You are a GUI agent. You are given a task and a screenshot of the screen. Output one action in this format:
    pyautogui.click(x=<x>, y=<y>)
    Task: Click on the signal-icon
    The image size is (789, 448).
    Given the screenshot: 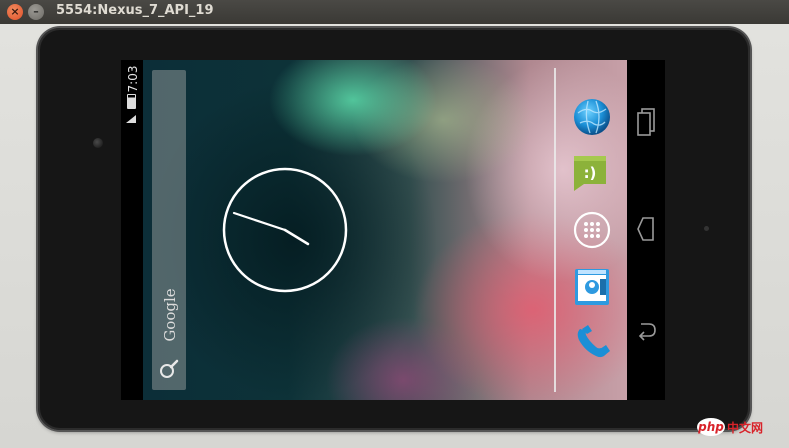 What is the action you would take?
    pyautogui.click(x=131, y=119)
    